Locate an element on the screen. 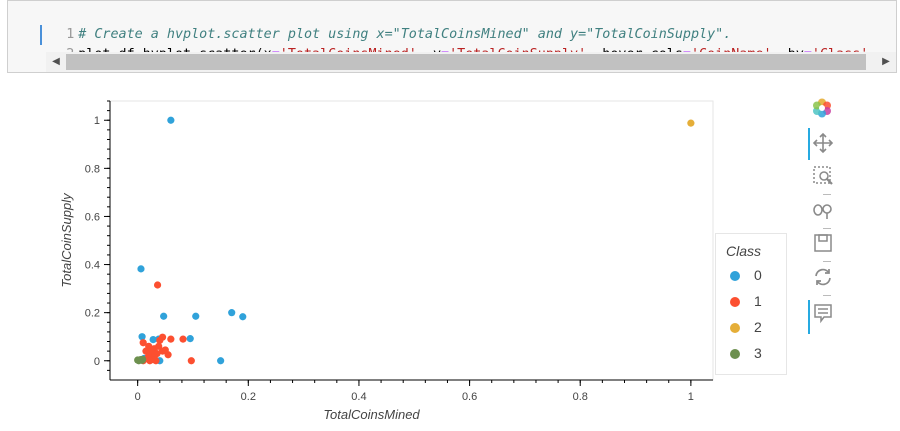  legend-label: 2 is located at coordinates (758, 327).